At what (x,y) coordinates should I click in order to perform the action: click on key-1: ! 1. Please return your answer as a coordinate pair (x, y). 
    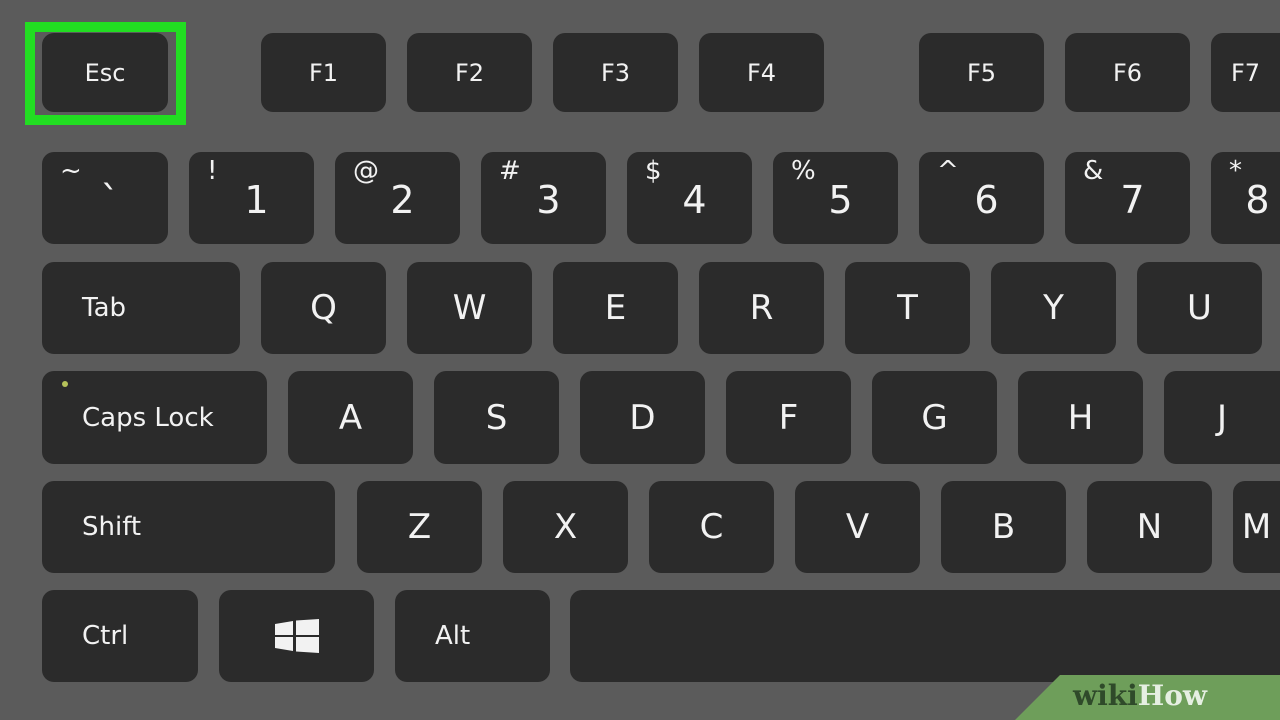
    Looking at the image, I should click on (251, 198).